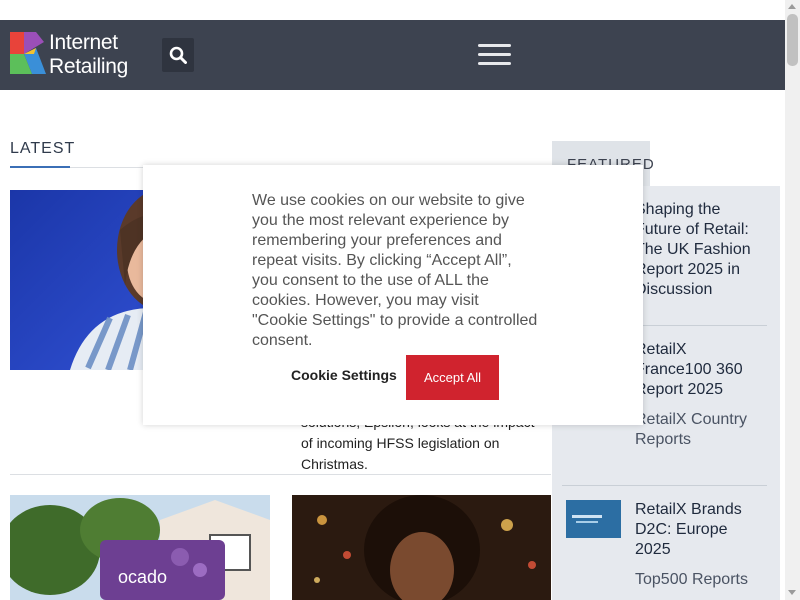 The width and height of the screenshot is (800, 600). Describe the element at coordinates (792, 6) in the screenshot. I see `scroll-up-arrow-icon` at that location.